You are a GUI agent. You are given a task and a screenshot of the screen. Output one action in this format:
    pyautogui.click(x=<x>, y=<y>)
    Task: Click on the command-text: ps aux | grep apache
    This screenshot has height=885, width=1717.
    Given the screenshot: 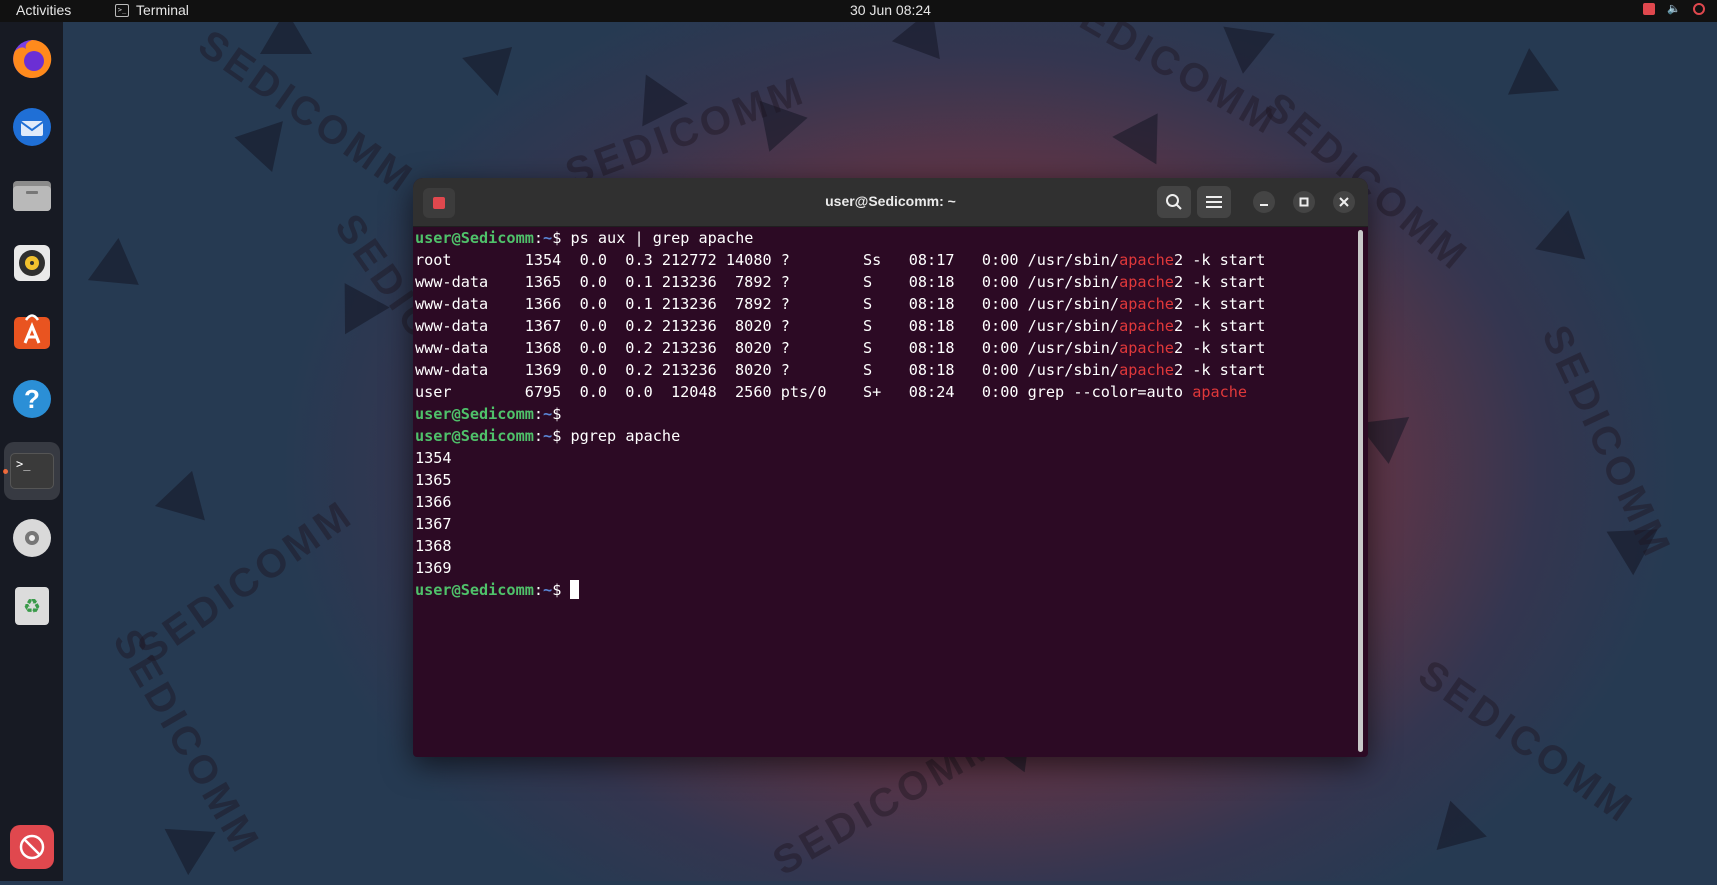 What is the action you would take?
    pyautogui.click(x=662, y=238)
    